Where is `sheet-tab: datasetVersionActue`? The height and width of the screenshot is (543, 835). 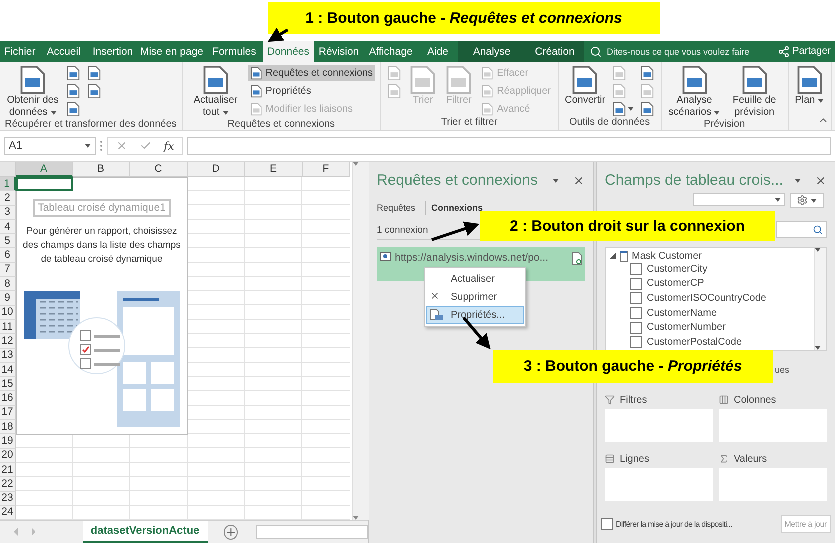 sheet-tab: datasetVersionActue is located at coordinates (145, 532).